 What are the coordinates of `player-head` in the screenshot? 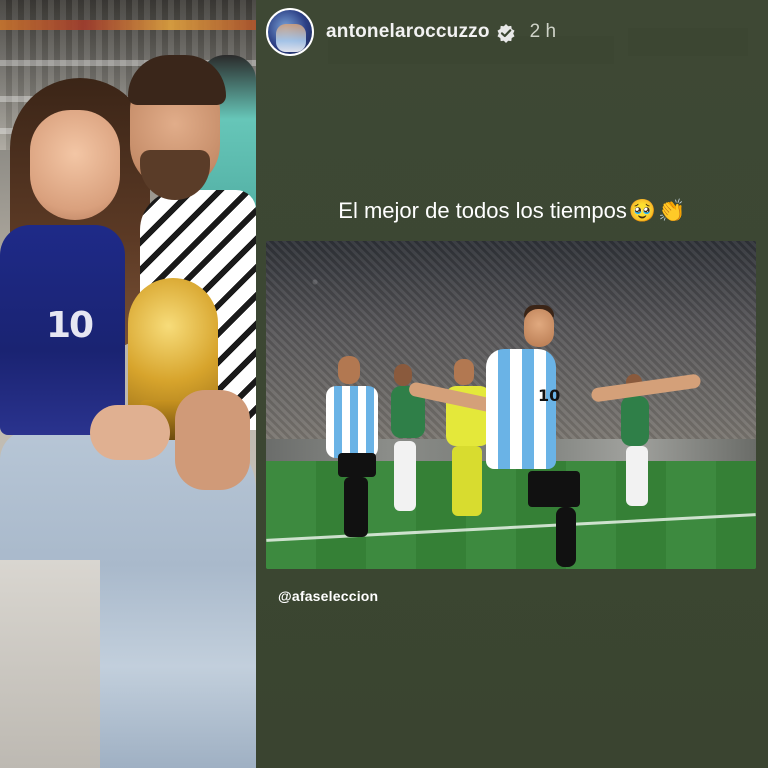 It's located at (349, 370).